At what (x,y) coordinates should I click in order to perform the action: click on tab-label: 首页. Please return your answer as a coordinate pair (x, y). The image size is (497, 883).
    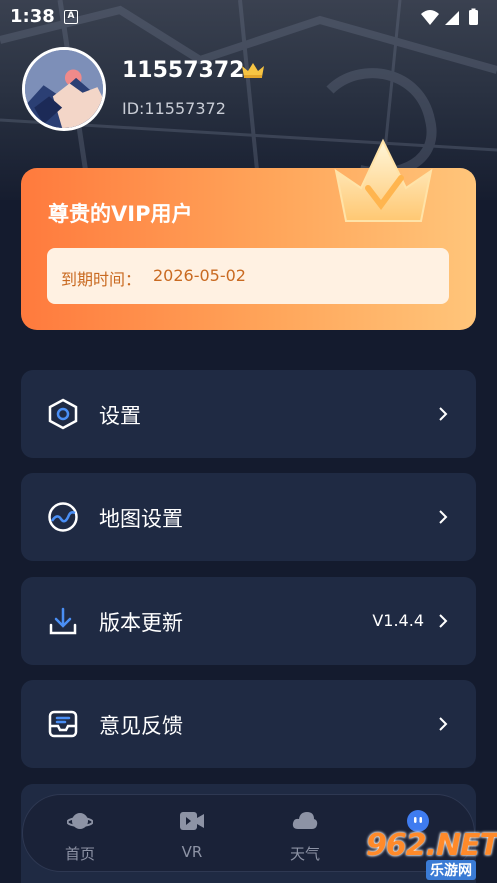
    Looking at the image, I should click on (79, 854).